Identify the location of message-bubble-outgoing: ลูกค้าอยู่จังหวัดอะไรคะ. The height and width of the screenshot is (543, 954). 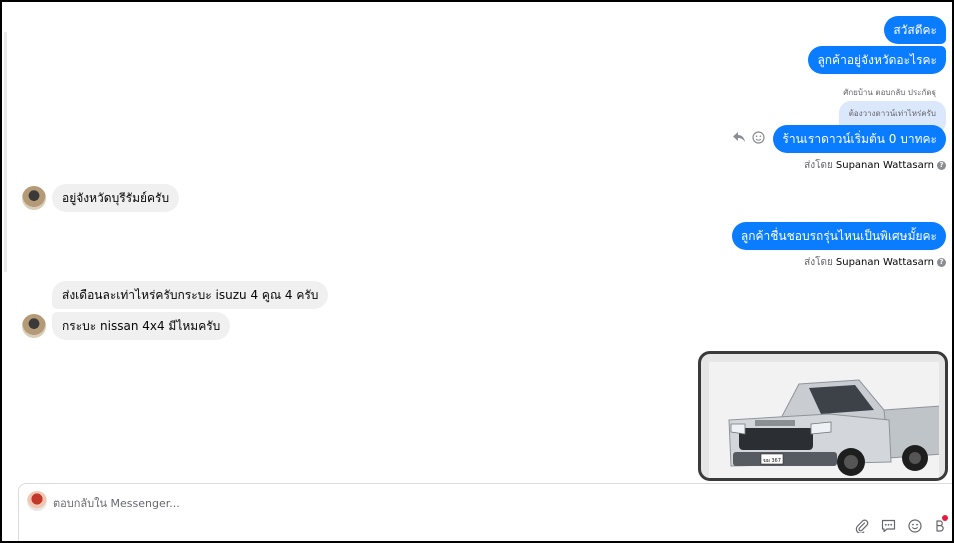
(877, 60).